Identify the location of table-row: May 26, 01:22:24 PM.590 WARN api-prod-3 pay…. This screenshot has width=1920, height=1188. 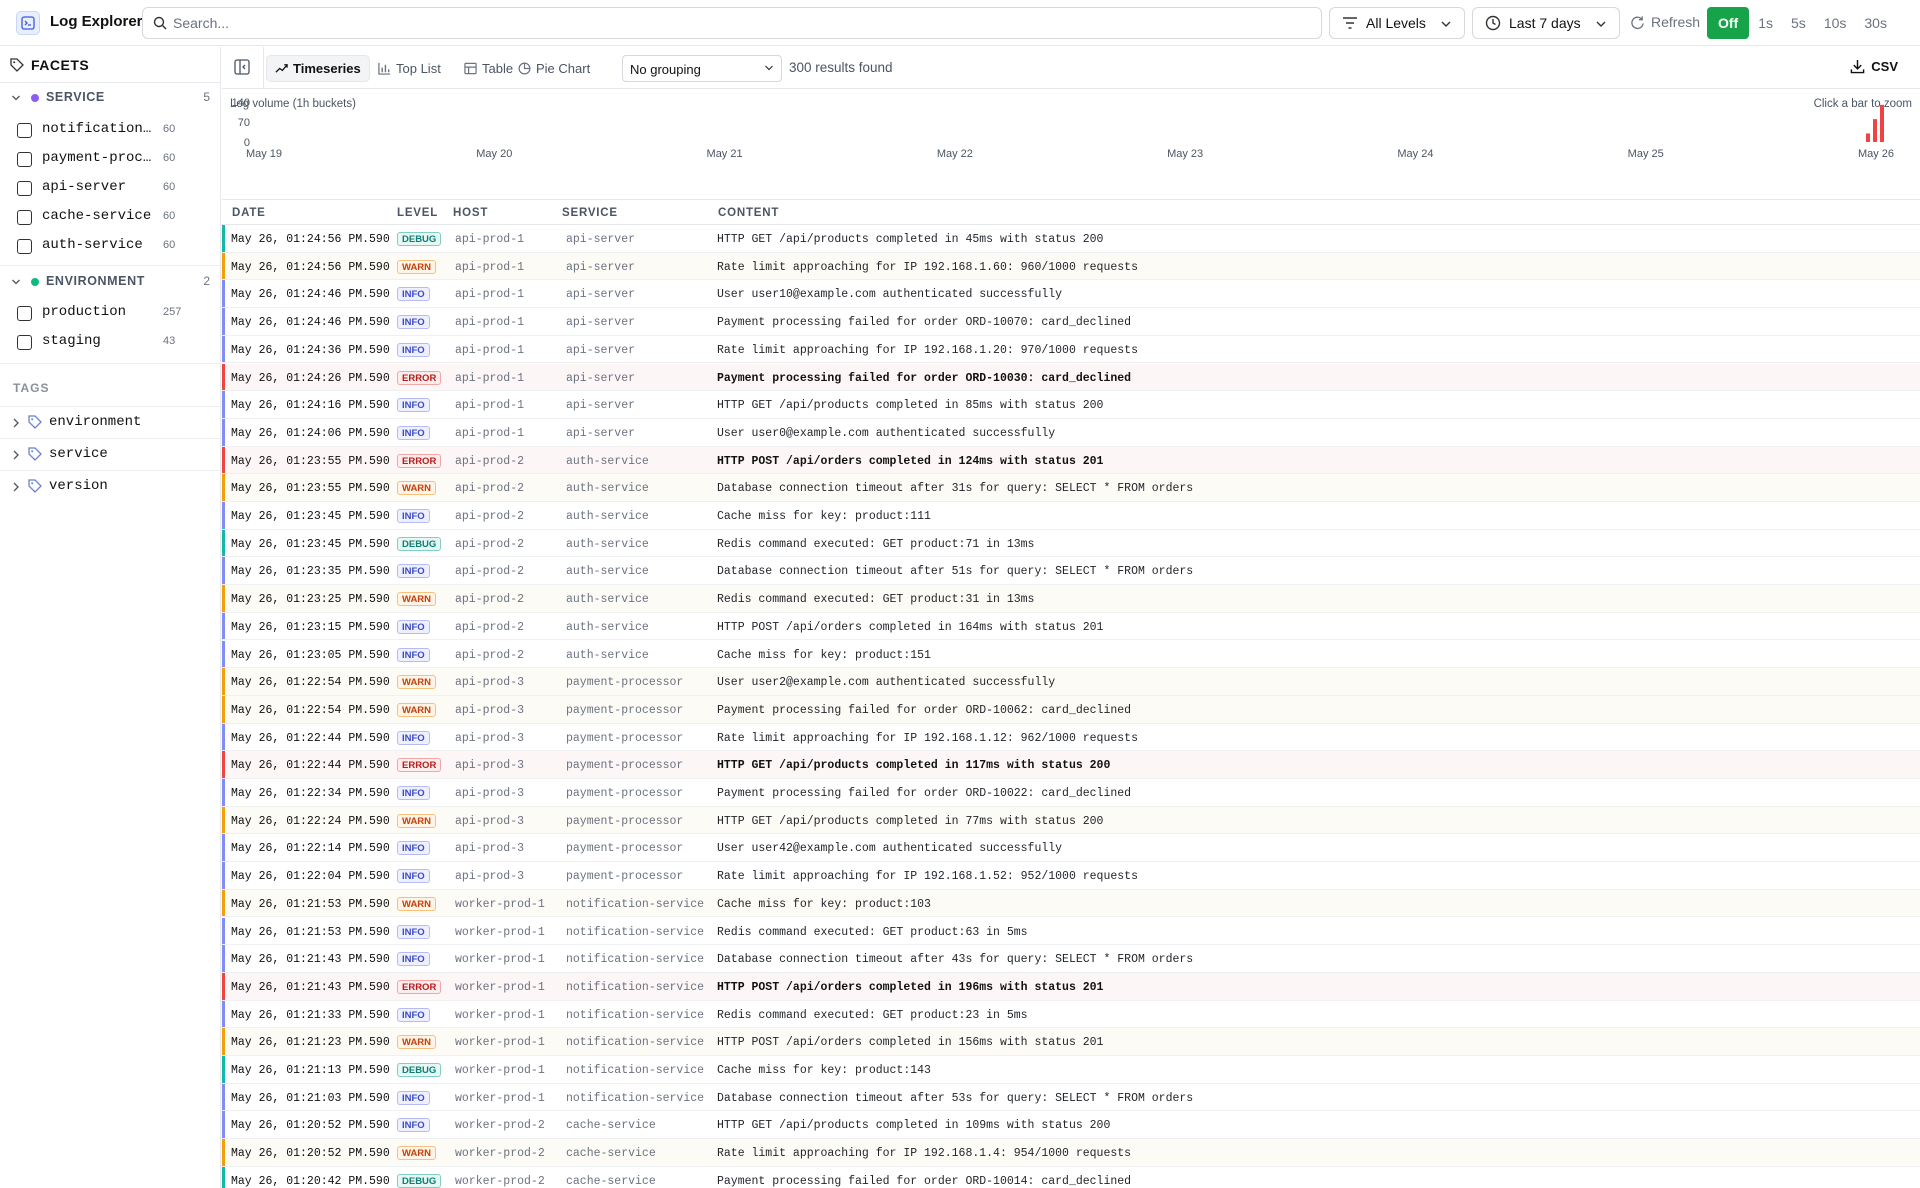
(1071, 820).